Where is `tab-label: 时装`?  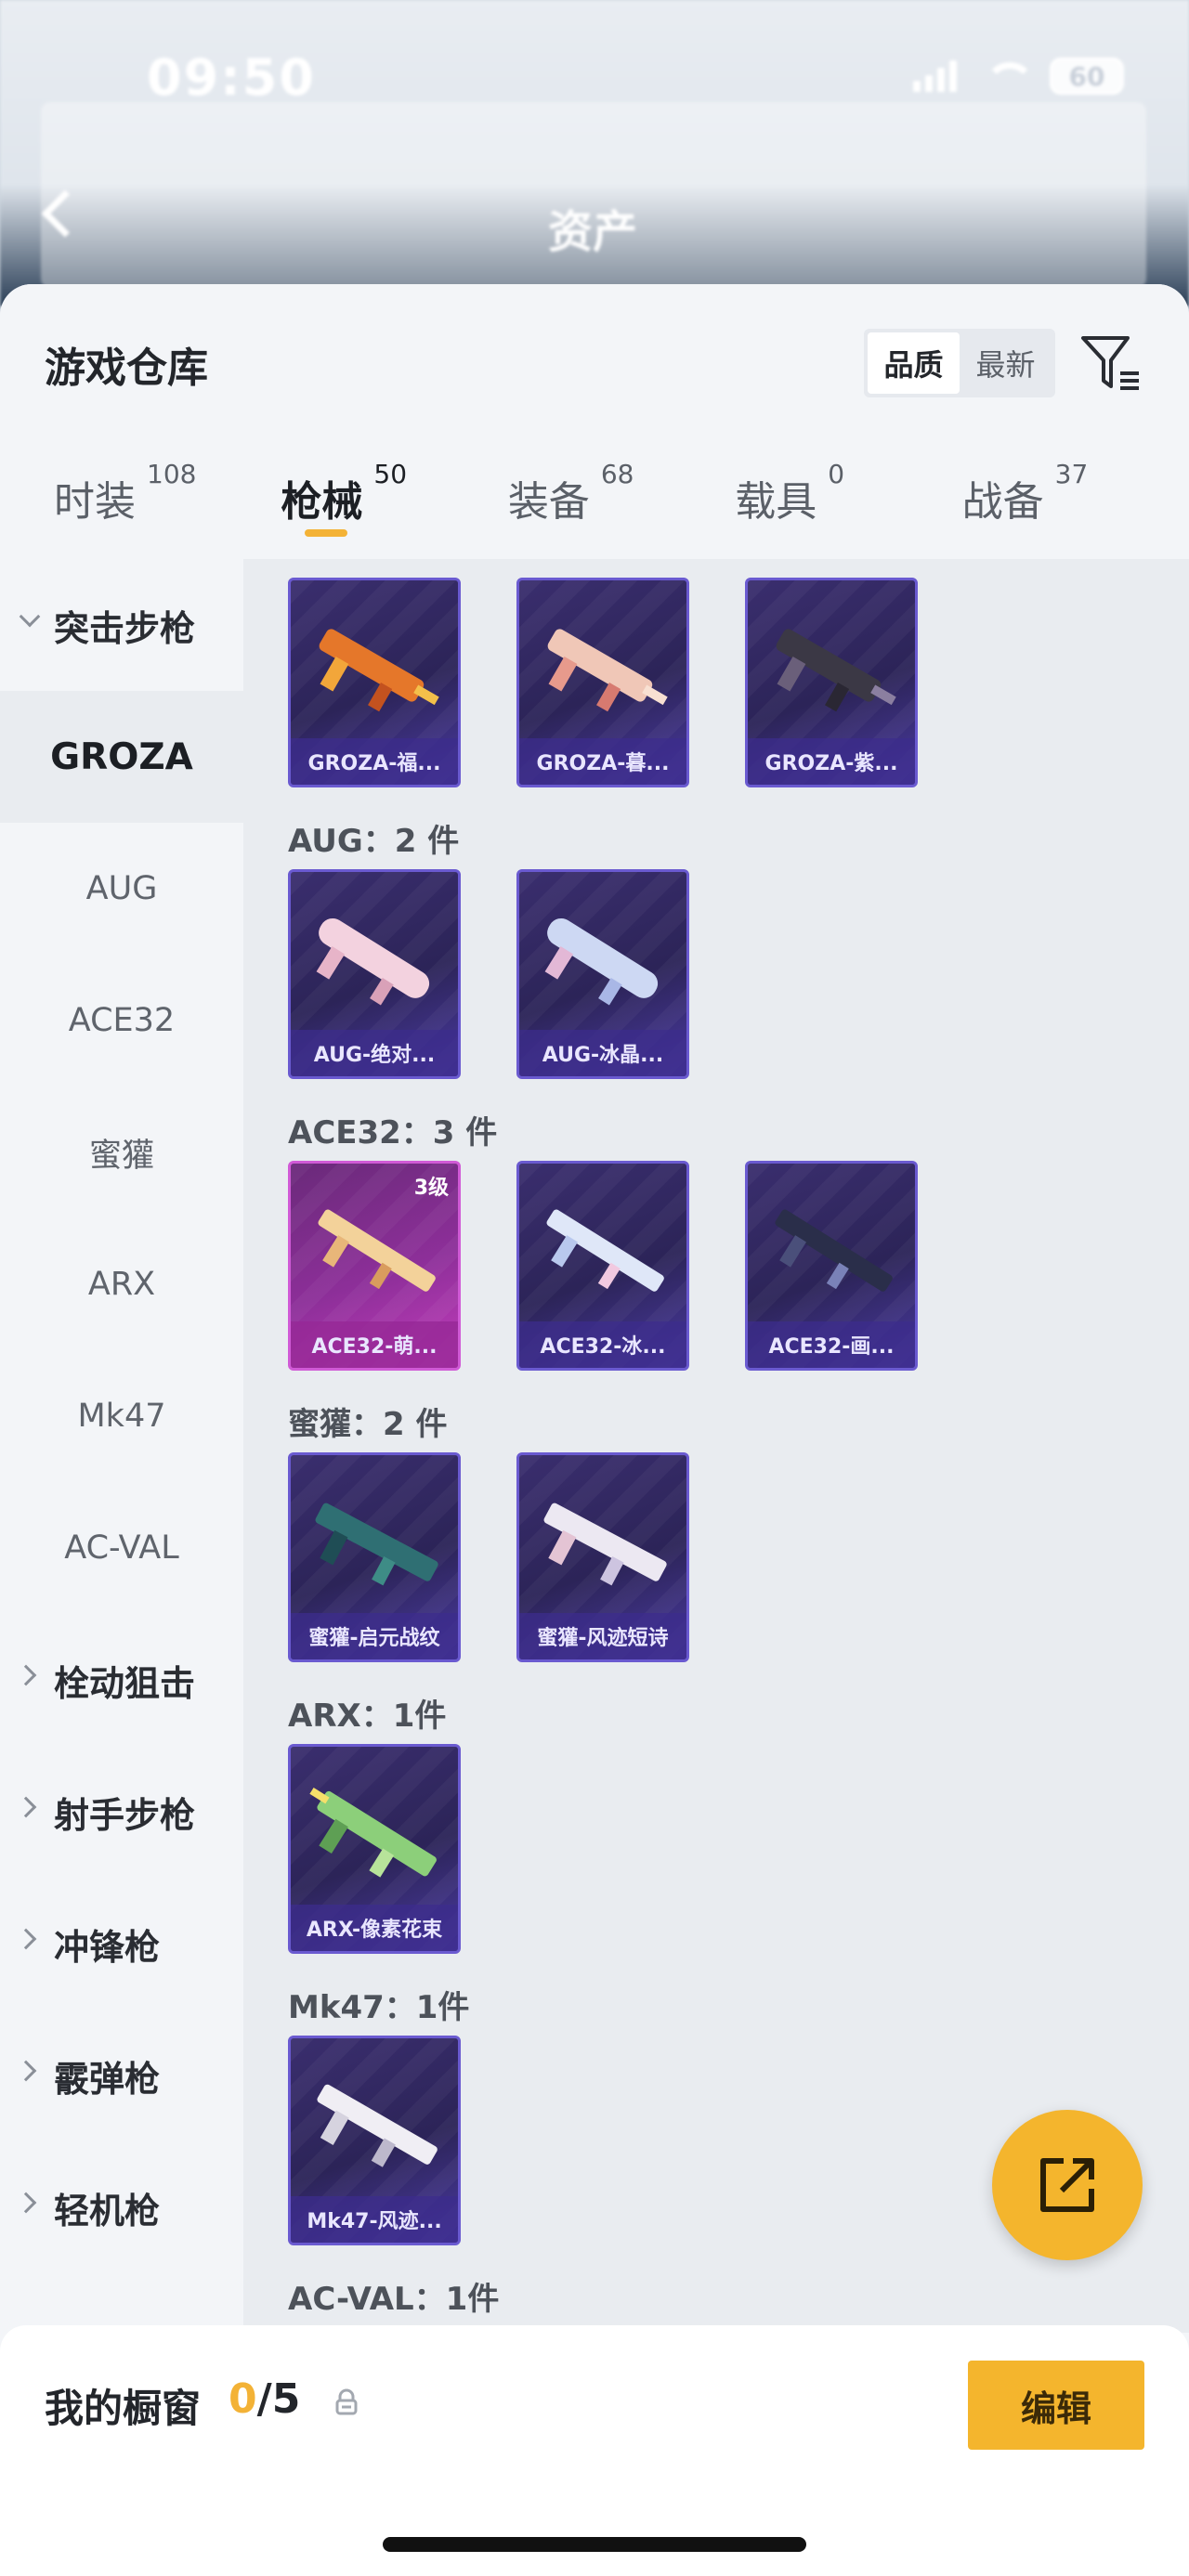
tab-label: 时装 is located at coordinates (95, 502).